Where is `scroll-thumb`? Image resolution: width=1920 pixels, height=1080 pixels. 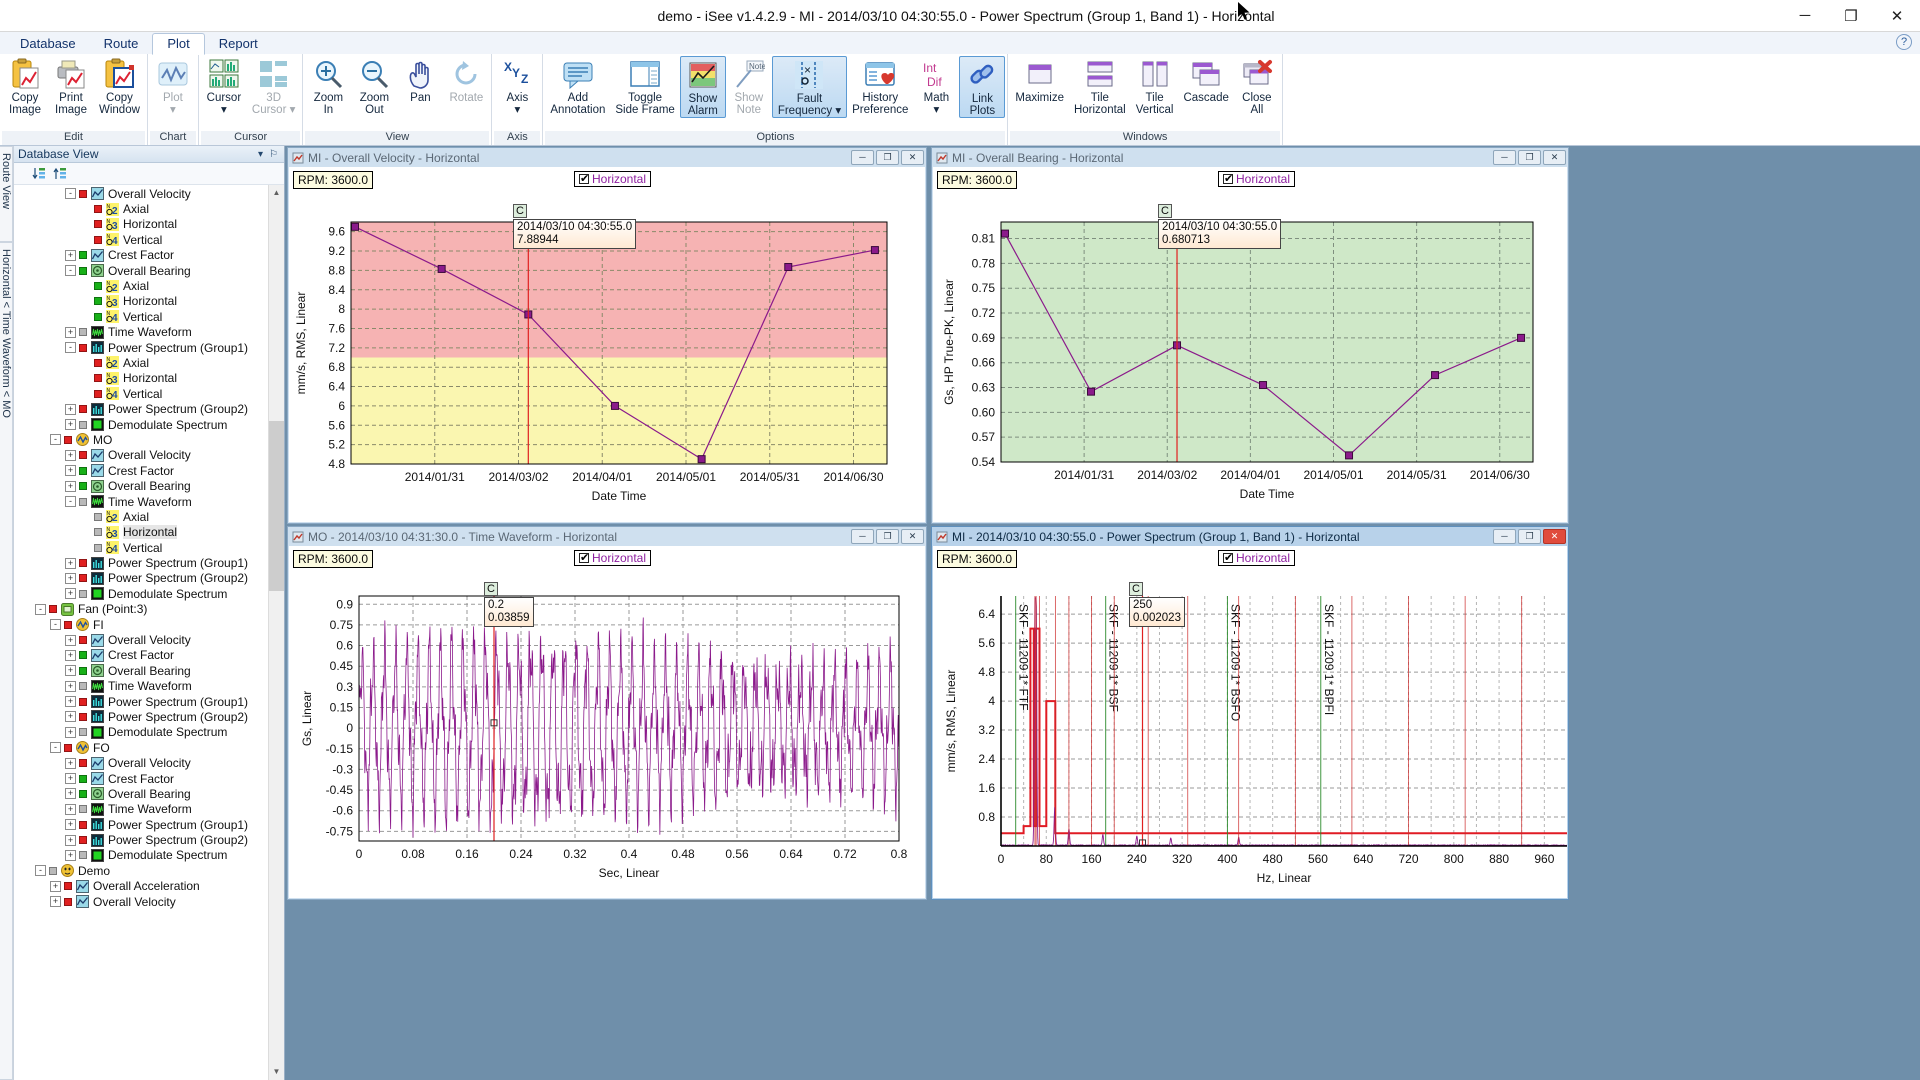
scroll-thumb is located at coordinates (276, 506).